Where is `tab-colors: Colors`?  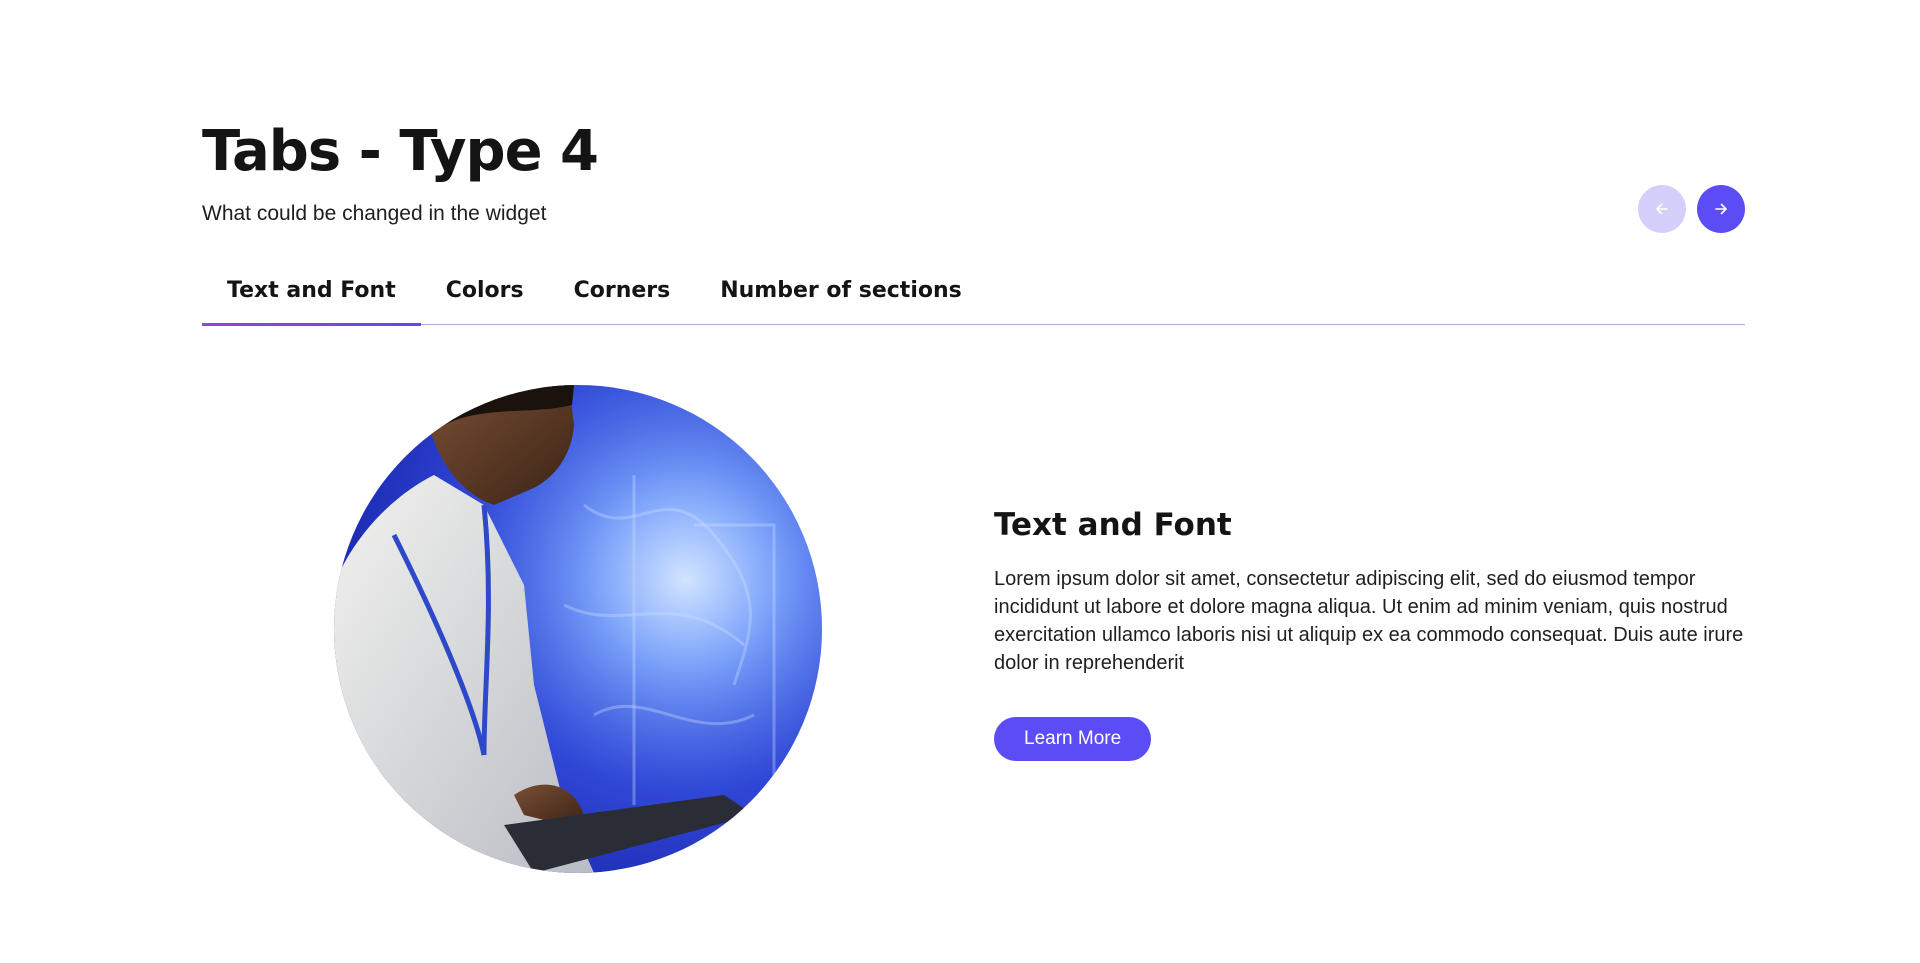
tab-colors: Colors is located at coordinates (485, 296).